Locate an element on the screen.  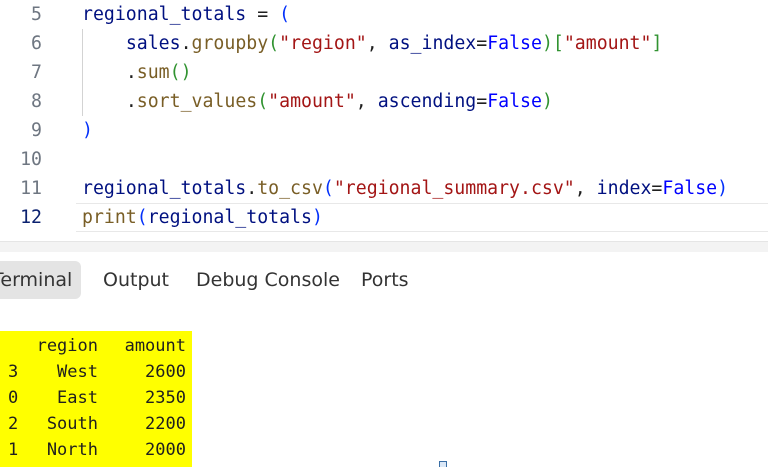
tab-debug-console-label: Debug Console is located at coordinates (268, 280).